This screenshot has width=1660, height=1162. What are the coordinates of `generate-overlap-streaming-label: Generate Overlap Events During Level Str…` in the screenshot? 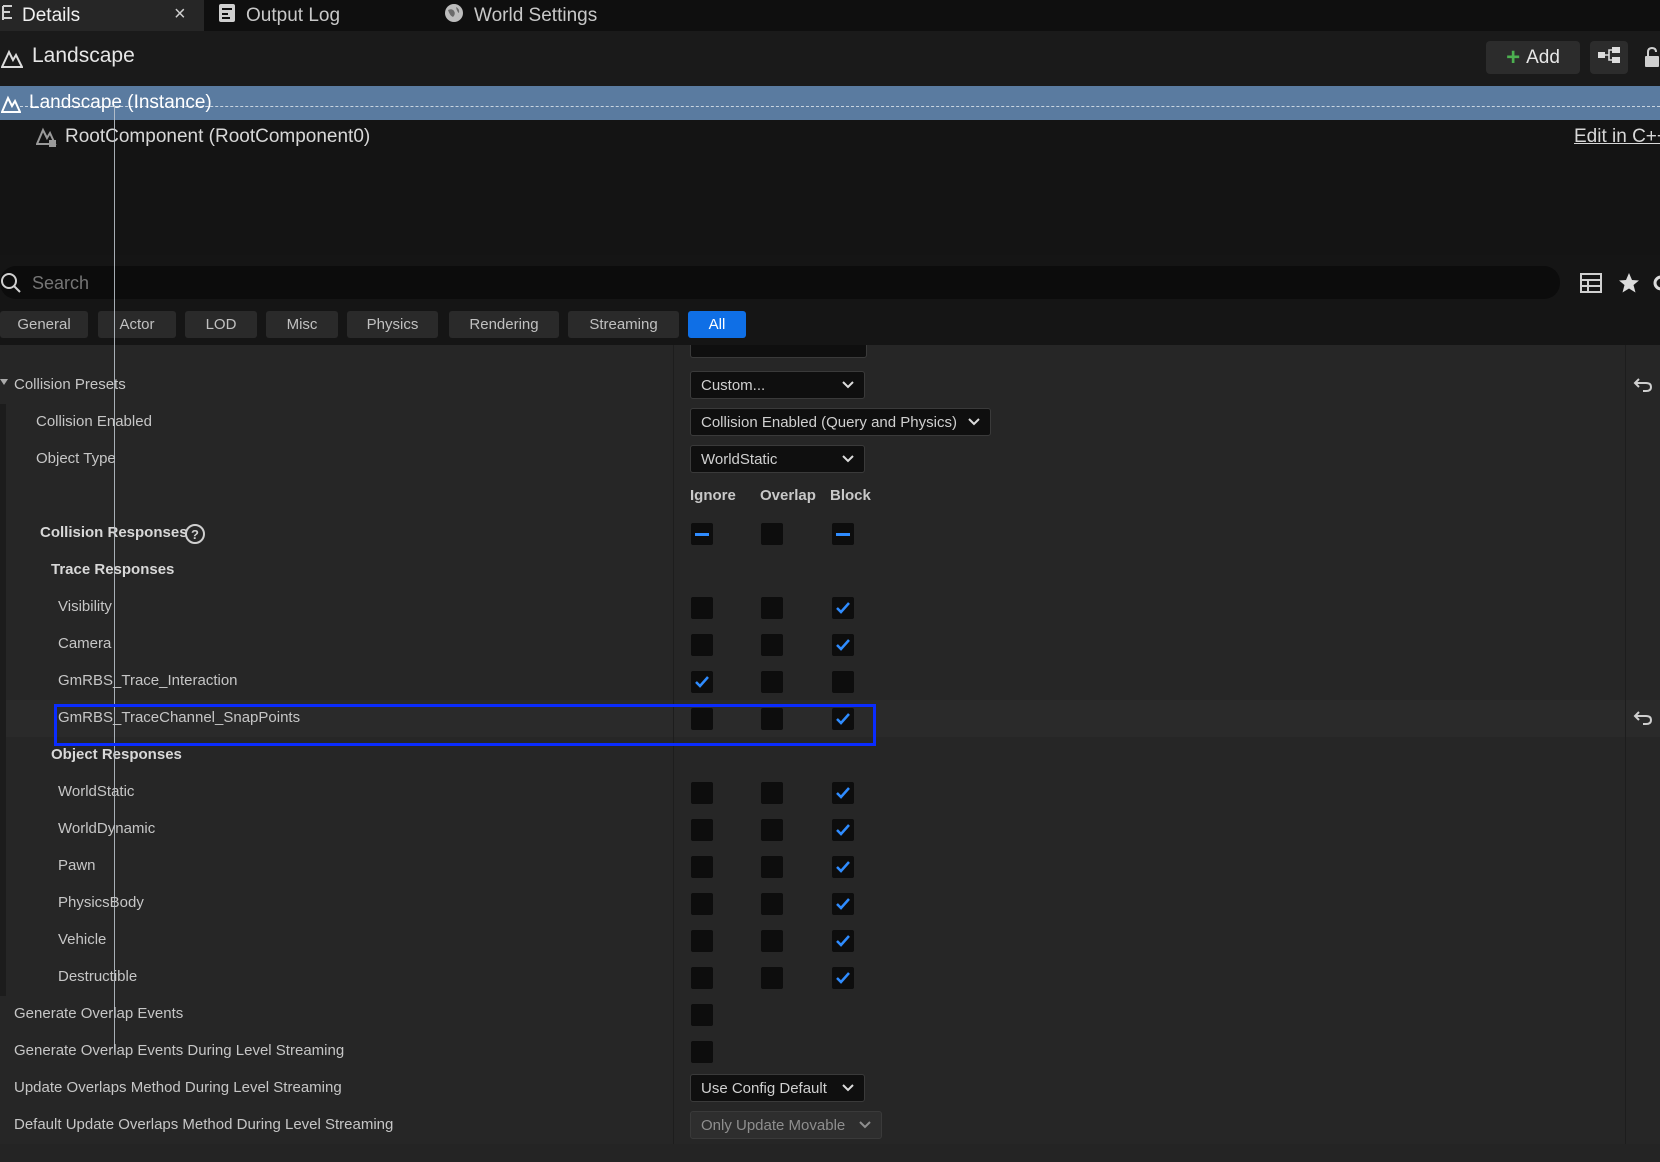 It's located at (179, 1050).